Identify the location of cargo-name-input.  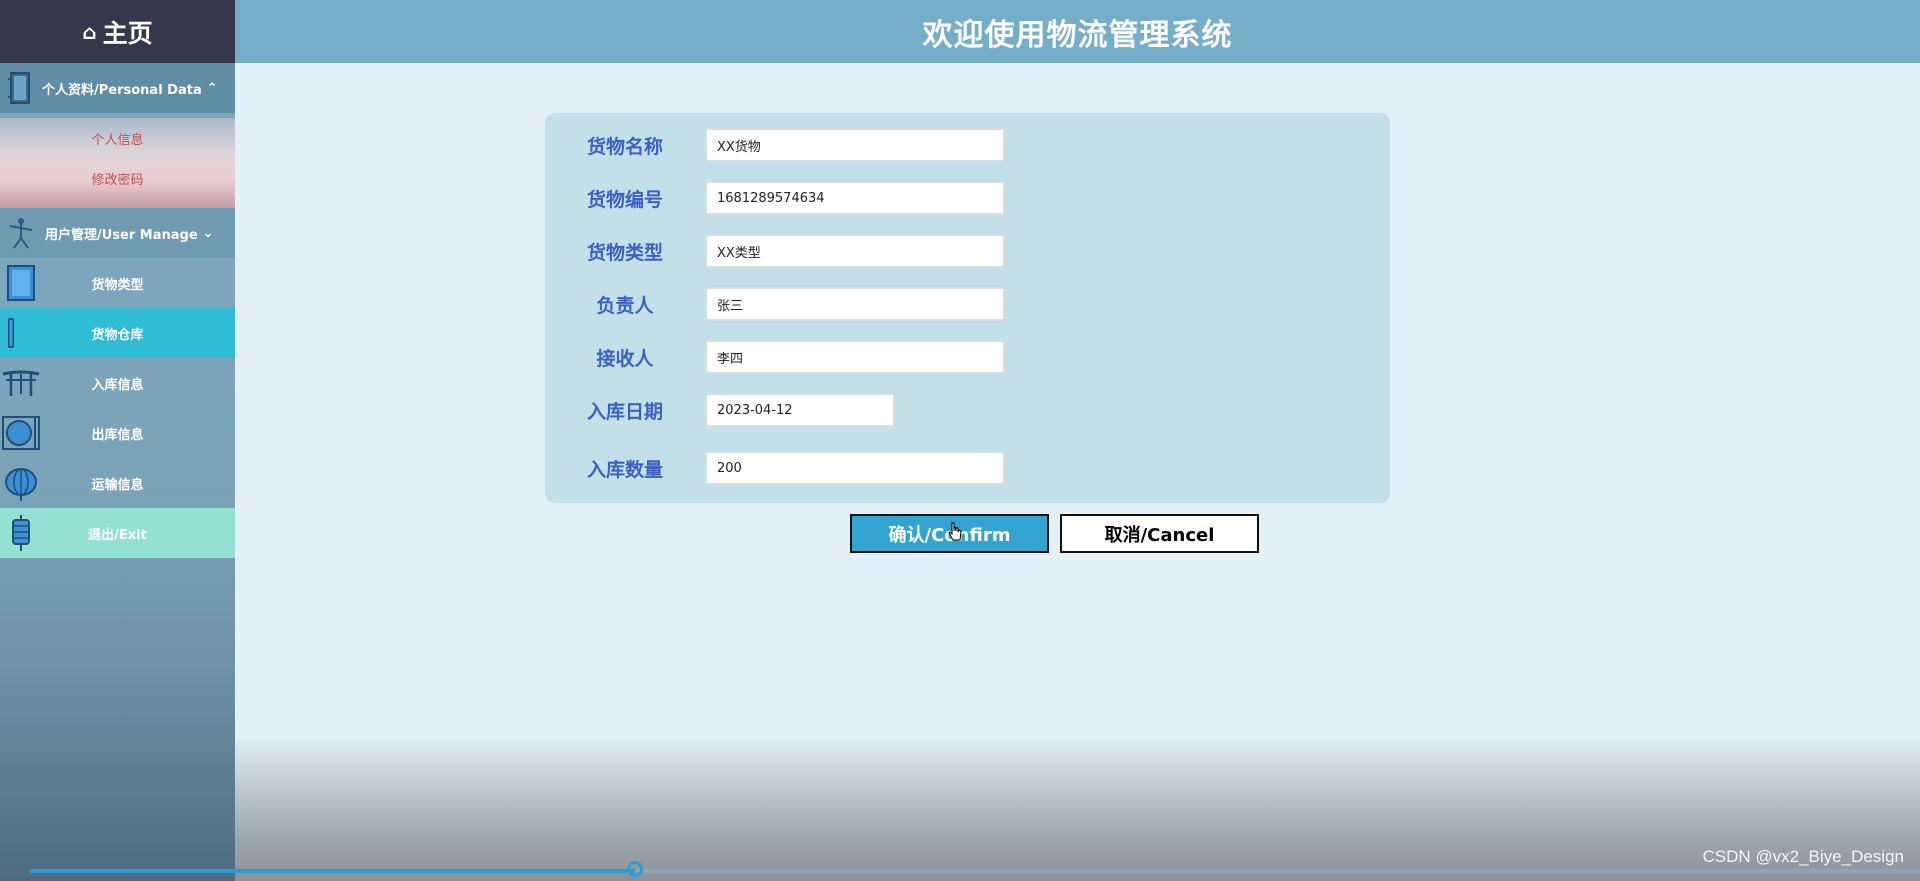
(855, 145).